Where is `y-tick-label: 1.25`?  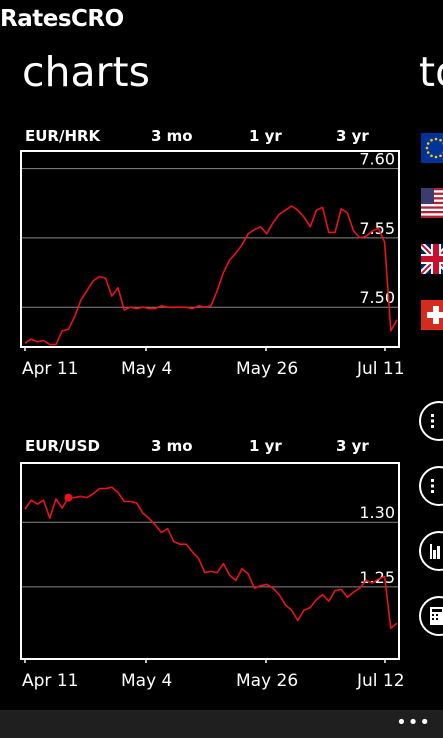
y-tick-label: 1.25 is located at coordinates (377, 577).